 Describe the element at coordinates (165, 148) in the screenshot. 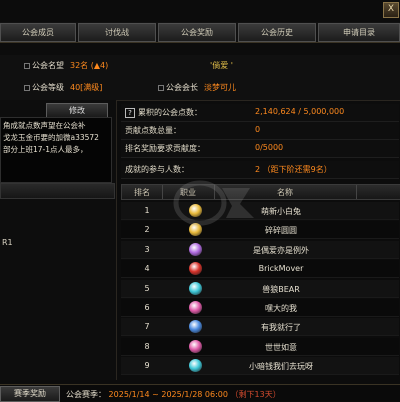

I see `stat-label: 排名奖励要求贡献度：` at that location.